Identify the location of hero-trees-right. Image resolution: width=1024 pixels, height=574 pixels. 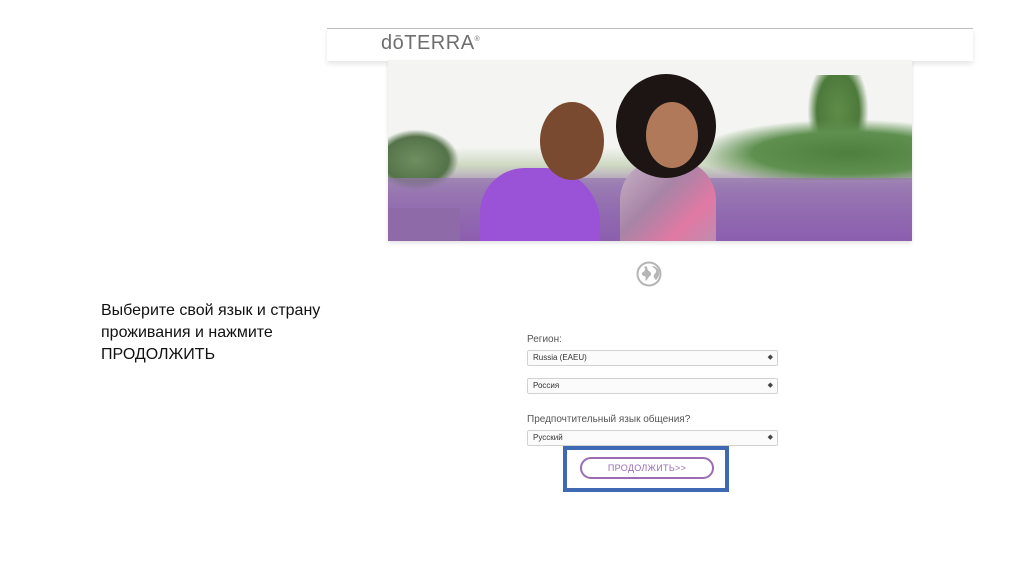
(805, 150).